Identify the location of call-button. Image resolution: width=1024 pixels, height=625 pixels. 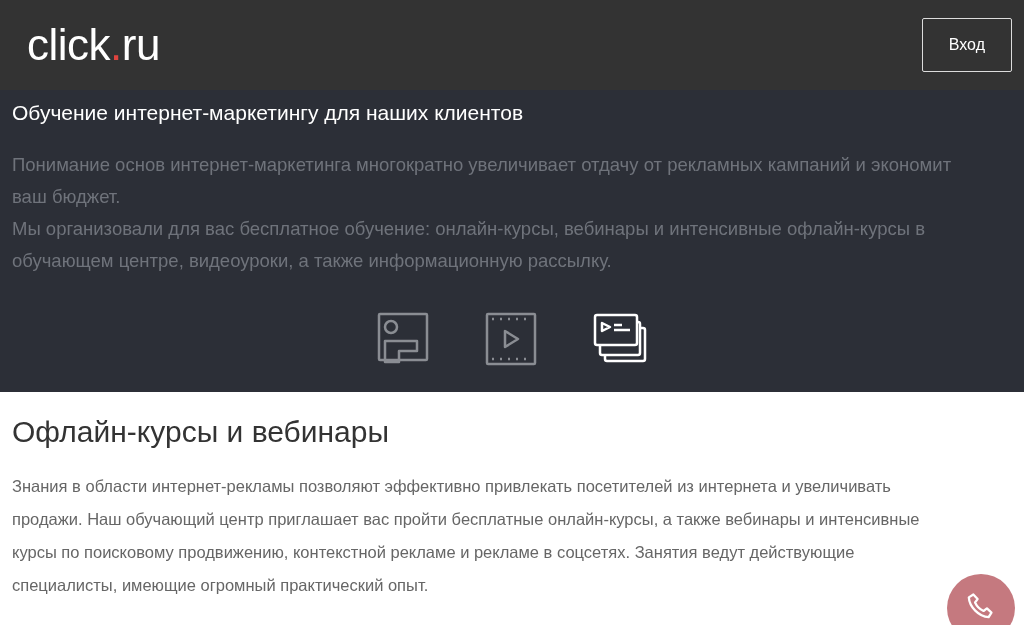
(981, 599).